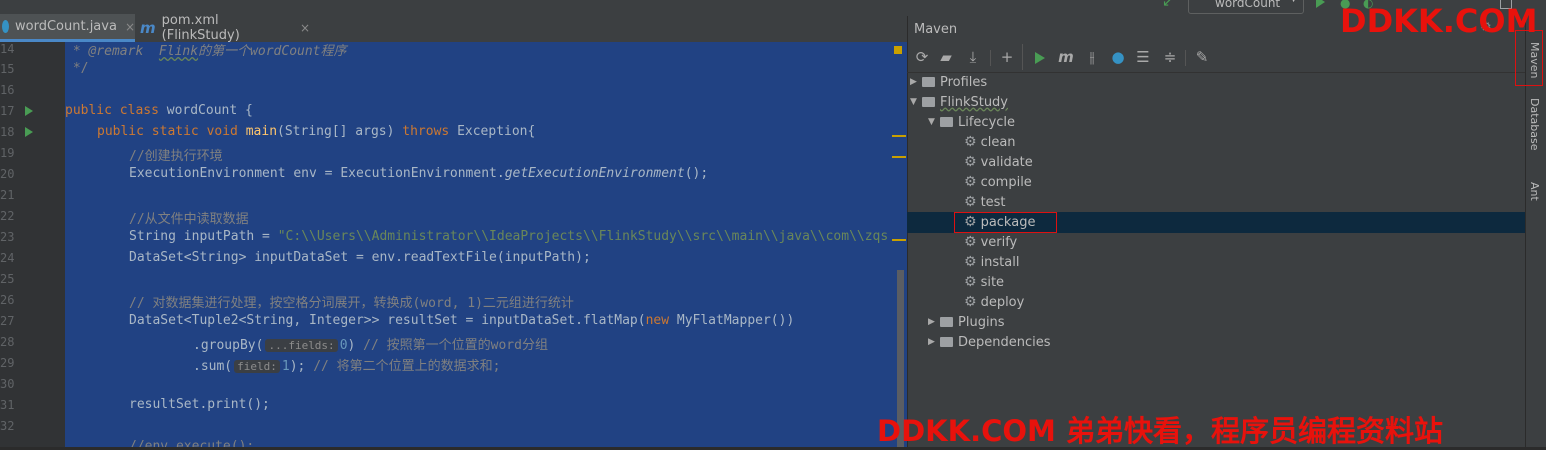 The height and width of the screenshot is (450, 1546). Describe the element at coordinates (594, 173) in the screenshot. I see `code-text: getExecutionEnvironment` at that location.